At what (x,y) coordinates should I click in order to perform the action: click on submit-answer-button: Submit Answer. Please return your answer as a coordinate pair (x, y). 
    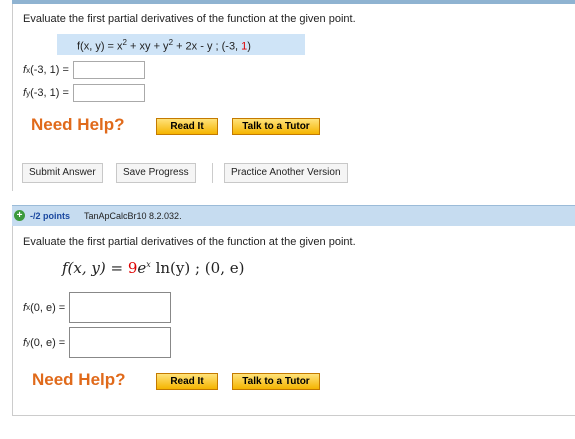
    Looking at the image, I should click on (62, 173).